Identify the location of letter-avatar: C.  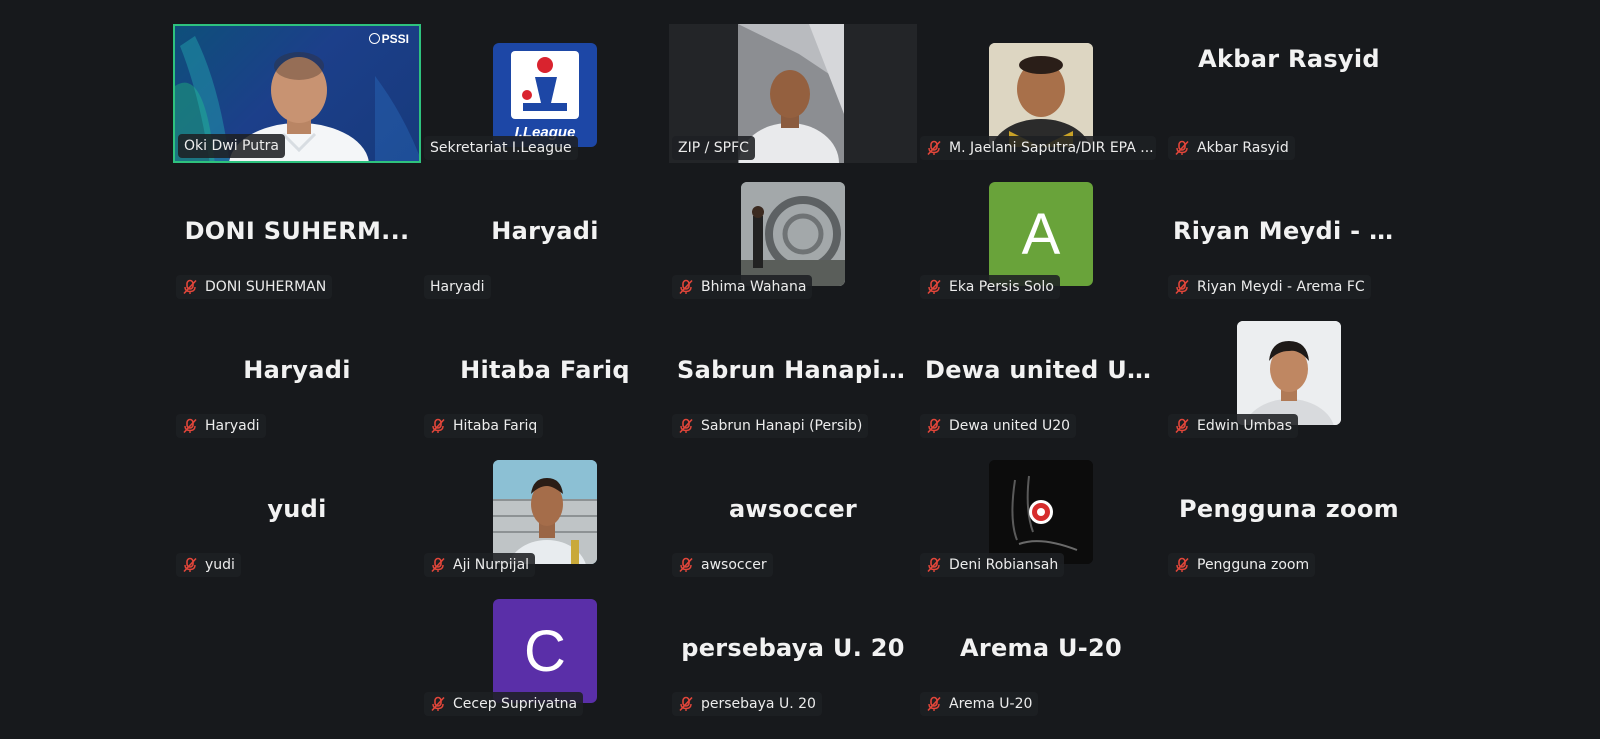
(545, 651).